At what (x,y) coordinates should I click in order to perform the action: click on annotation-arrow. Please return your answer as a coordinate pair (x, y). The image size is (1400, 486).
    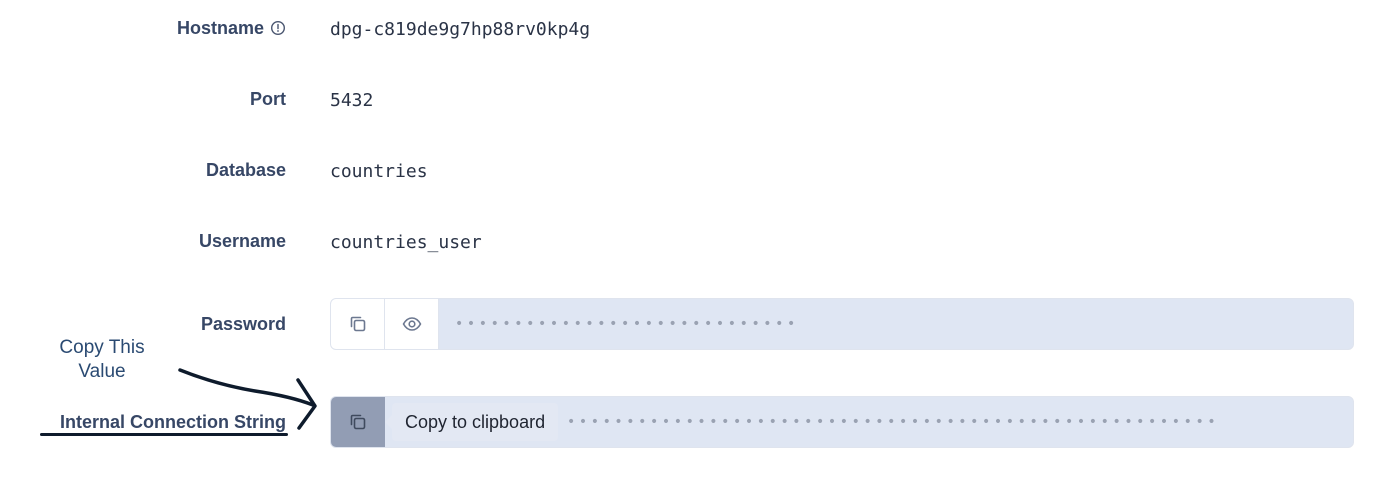
    Looking at the image, I should click on (247, 399).